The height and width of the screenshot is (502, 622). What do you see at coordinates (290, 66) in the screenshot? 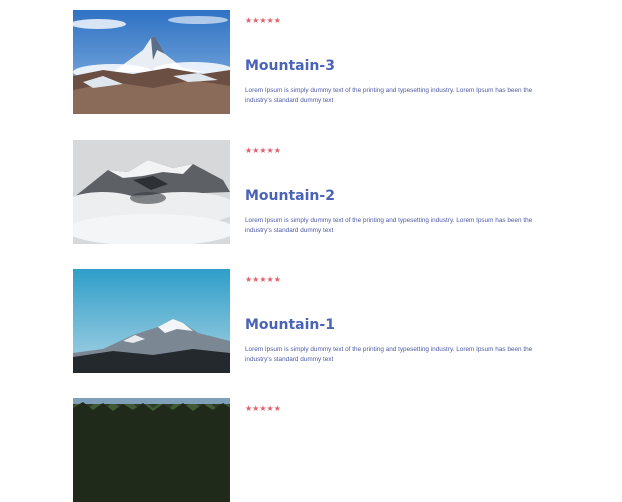
I see `card-title: Mountain-3` at bounding box center [290, 66].